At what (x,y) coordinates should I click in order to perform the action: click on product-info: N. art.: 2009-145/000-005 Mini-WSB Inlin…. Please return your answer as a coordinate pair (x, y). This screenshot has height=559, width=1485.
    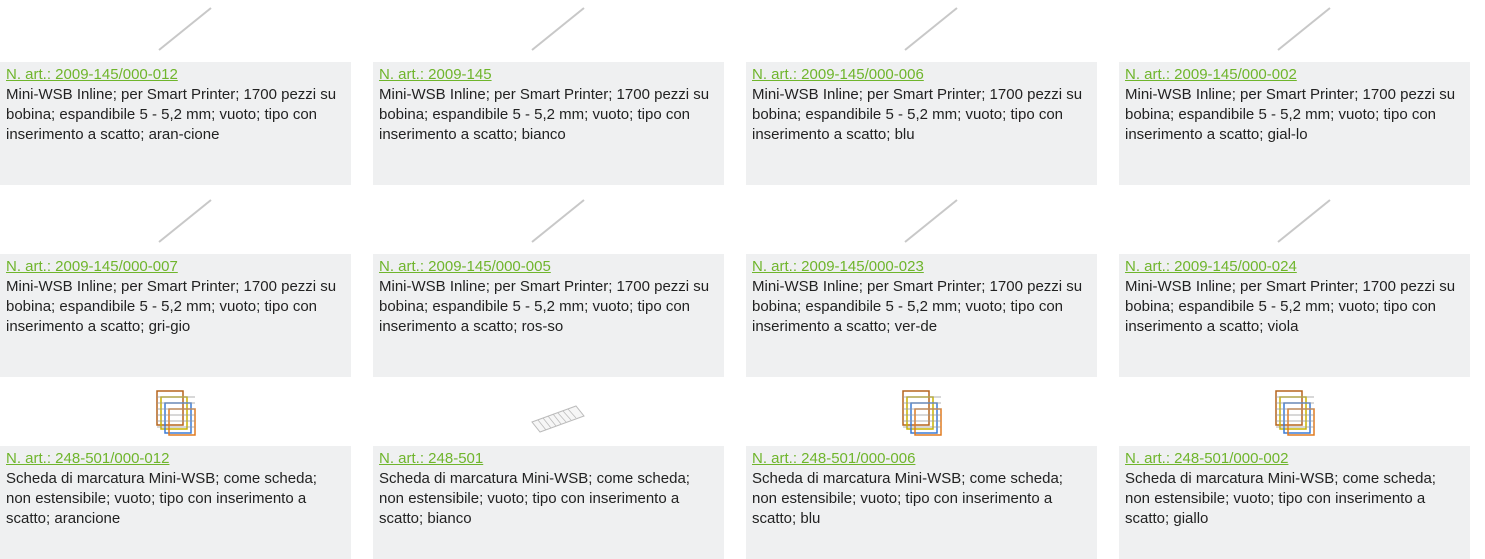
    Looking at the image, I should click on (548, 315).